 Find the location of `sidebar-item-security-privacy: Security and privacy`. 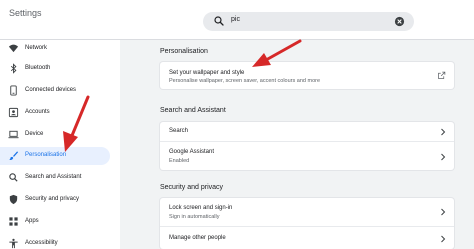

sidebar-item-security-privacy: Security and privacy is located at coordinates (55, 200).